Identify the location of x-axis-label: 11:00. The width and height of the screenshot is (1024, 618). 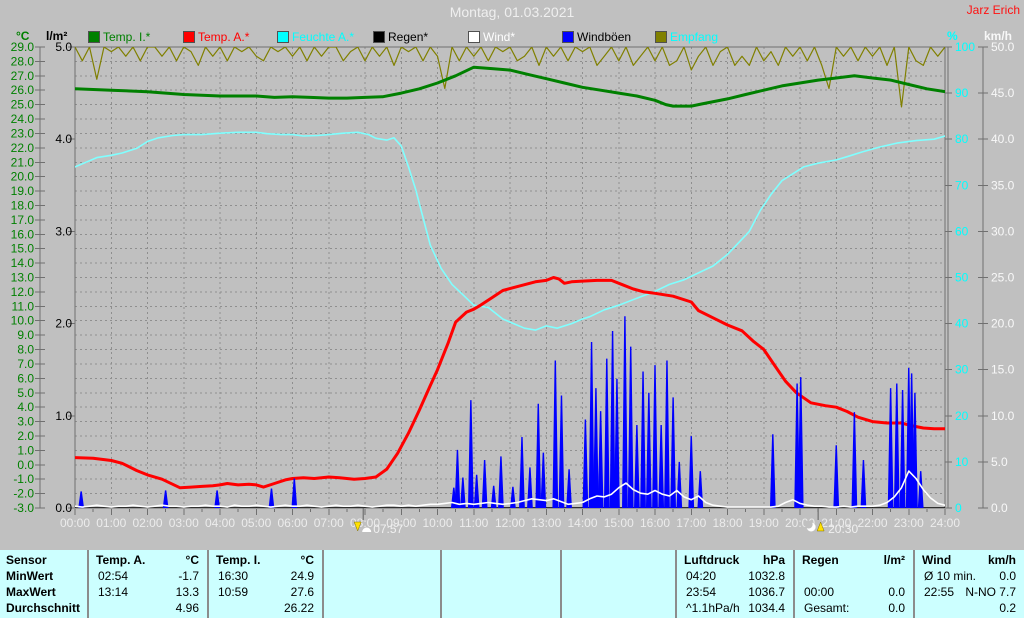
(473, 523).